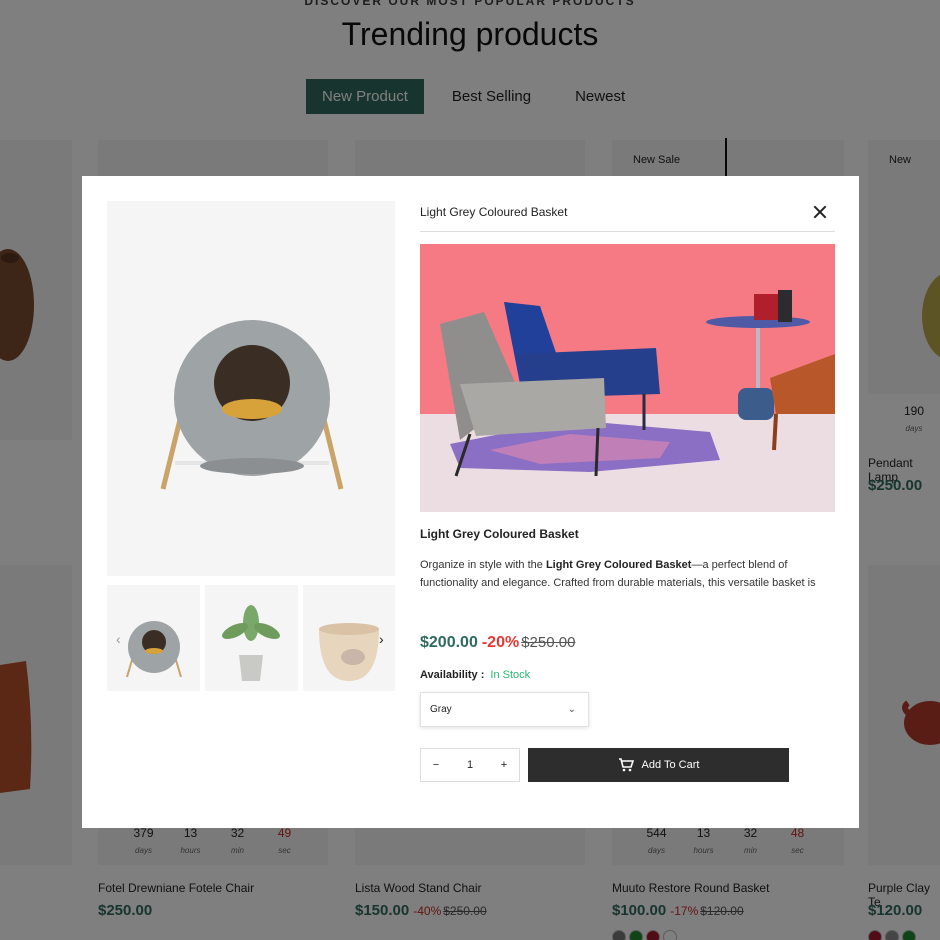  Describe the element at coordinates (510, 675) in the screenshot. I see `availability-value: In Stock` at that location.